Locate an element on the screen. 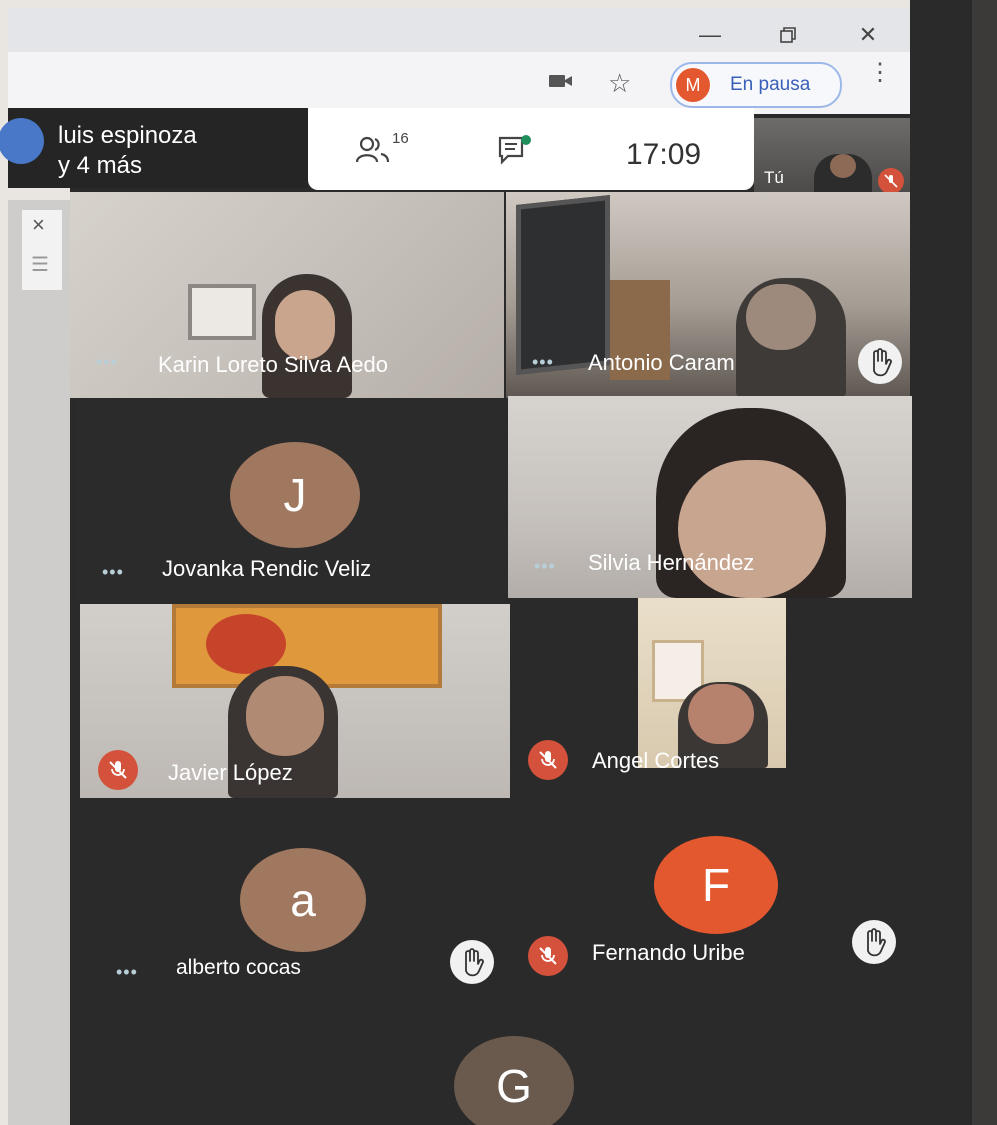 The image size is (997, 1125). tv-screen is located at coordinates (563, 285).